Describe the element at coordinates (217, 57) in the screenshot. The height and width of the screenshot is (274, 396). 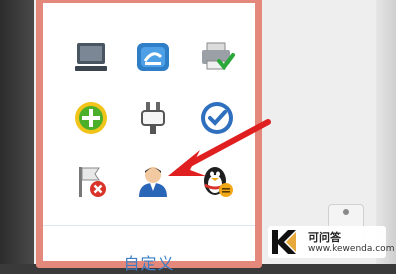
I see `printer-check-icon` at that location.